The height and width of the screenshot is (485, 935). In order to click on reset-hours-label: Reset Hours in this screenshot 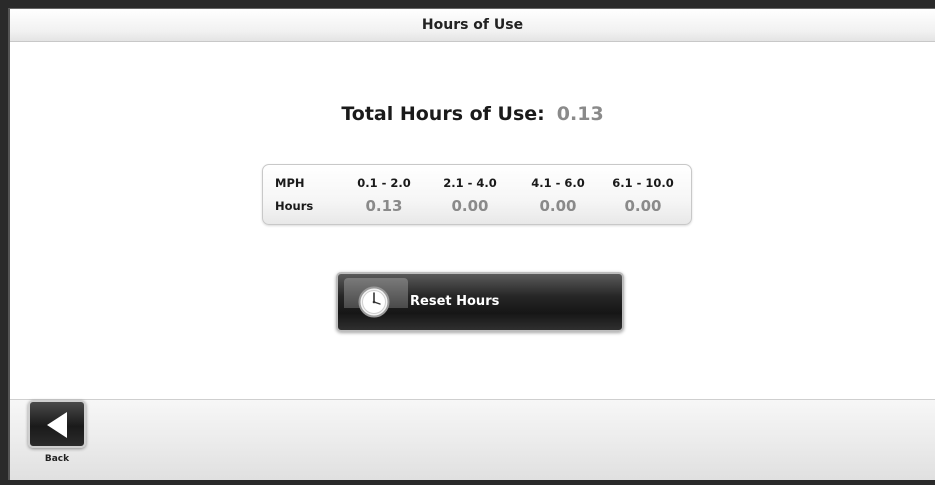, I will do `click(455, 301)`.